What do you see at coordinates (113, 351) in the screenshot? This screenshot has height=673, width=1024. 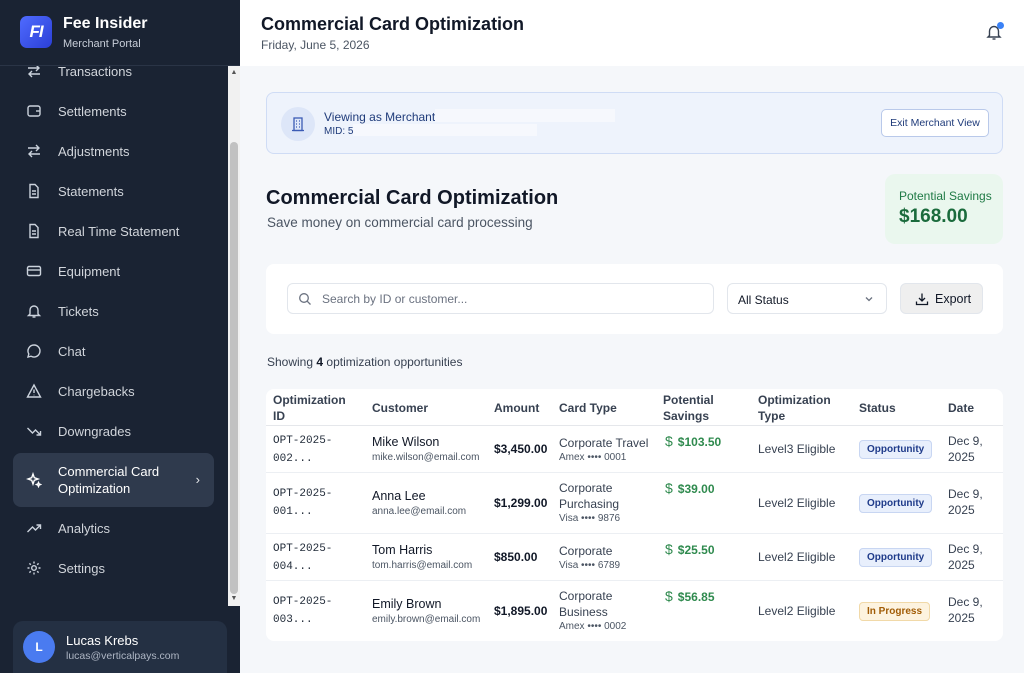 I see `sidebar-item-chat: Chat` at bounding box center [113, 351].